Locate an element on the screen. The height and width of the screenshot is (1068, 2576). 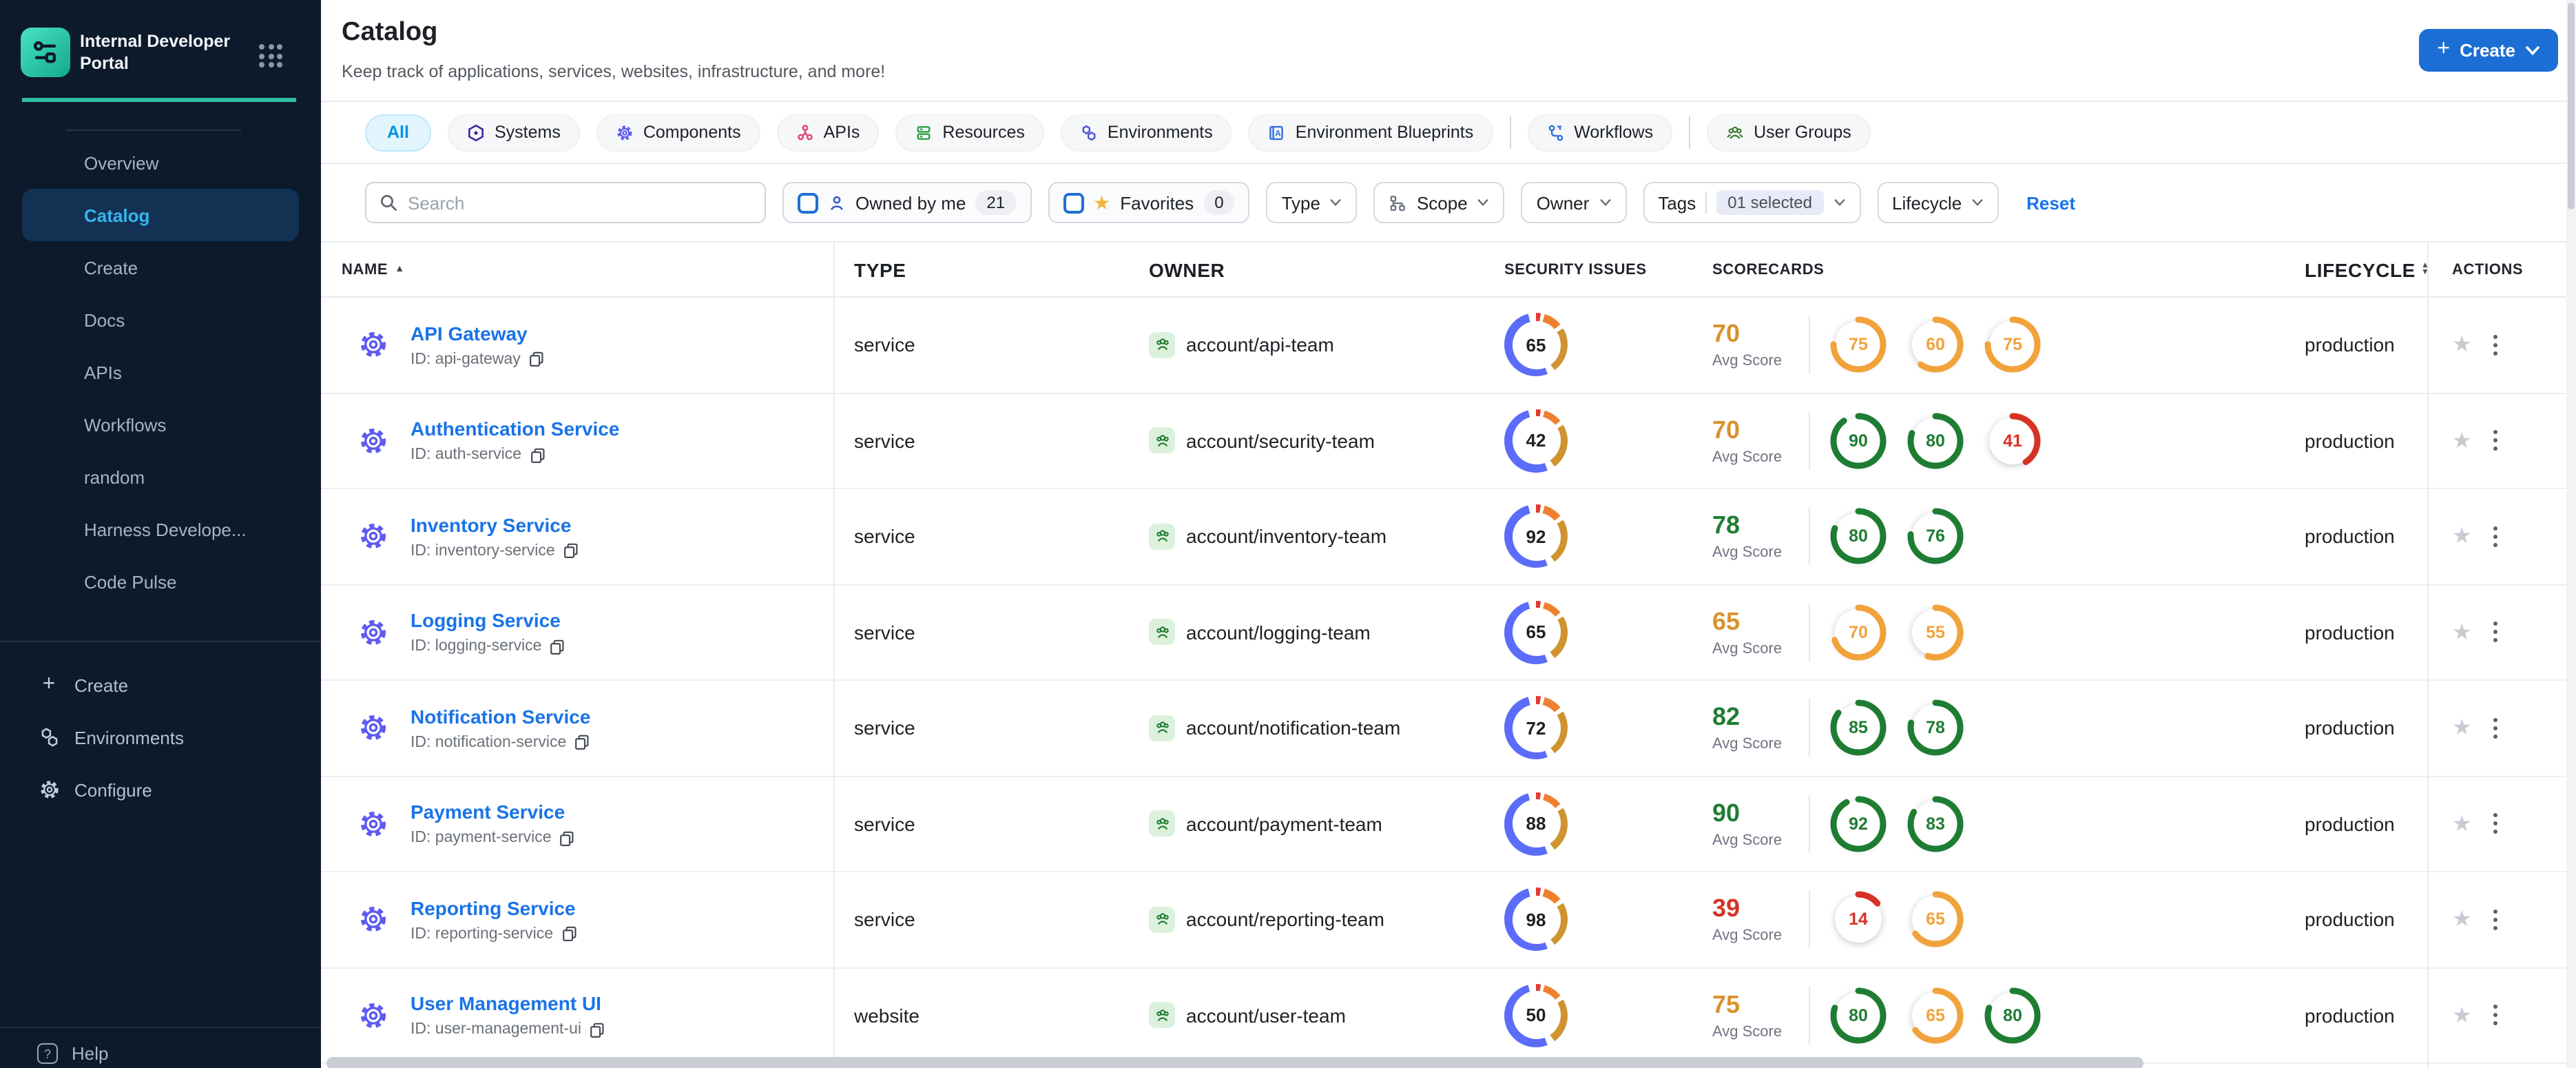
scorecard-ring: 76 is located at coordinates (1935, 537).